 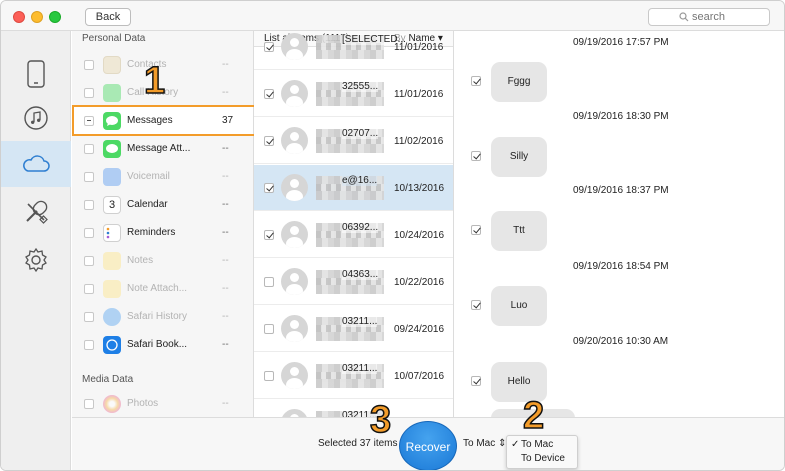 What do you see at coordinates (619, 157) in the screenshot?
I see `message-bubble-row: Silly` at bounding box center [619, 157].